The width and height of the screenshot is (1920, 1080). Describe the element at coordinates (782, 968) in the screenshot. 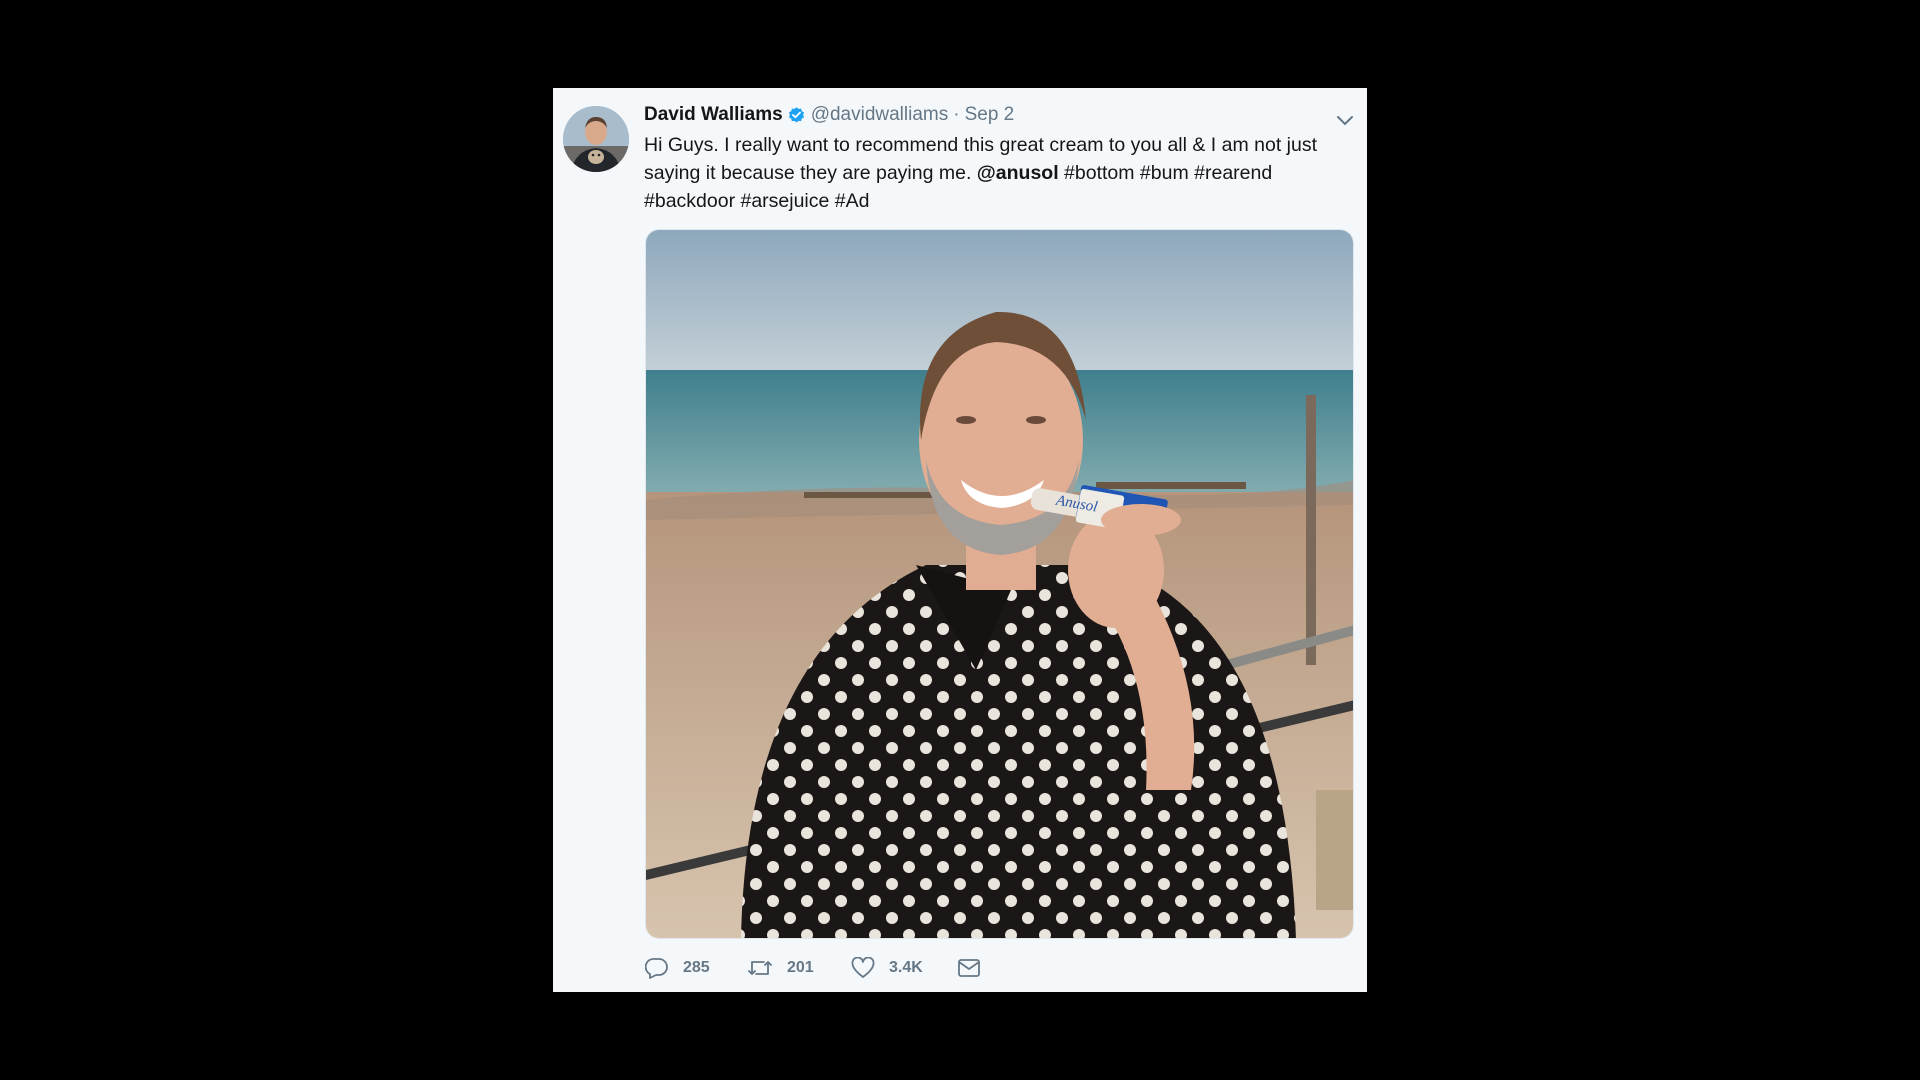

I see `retweet-button: 201` at that location.